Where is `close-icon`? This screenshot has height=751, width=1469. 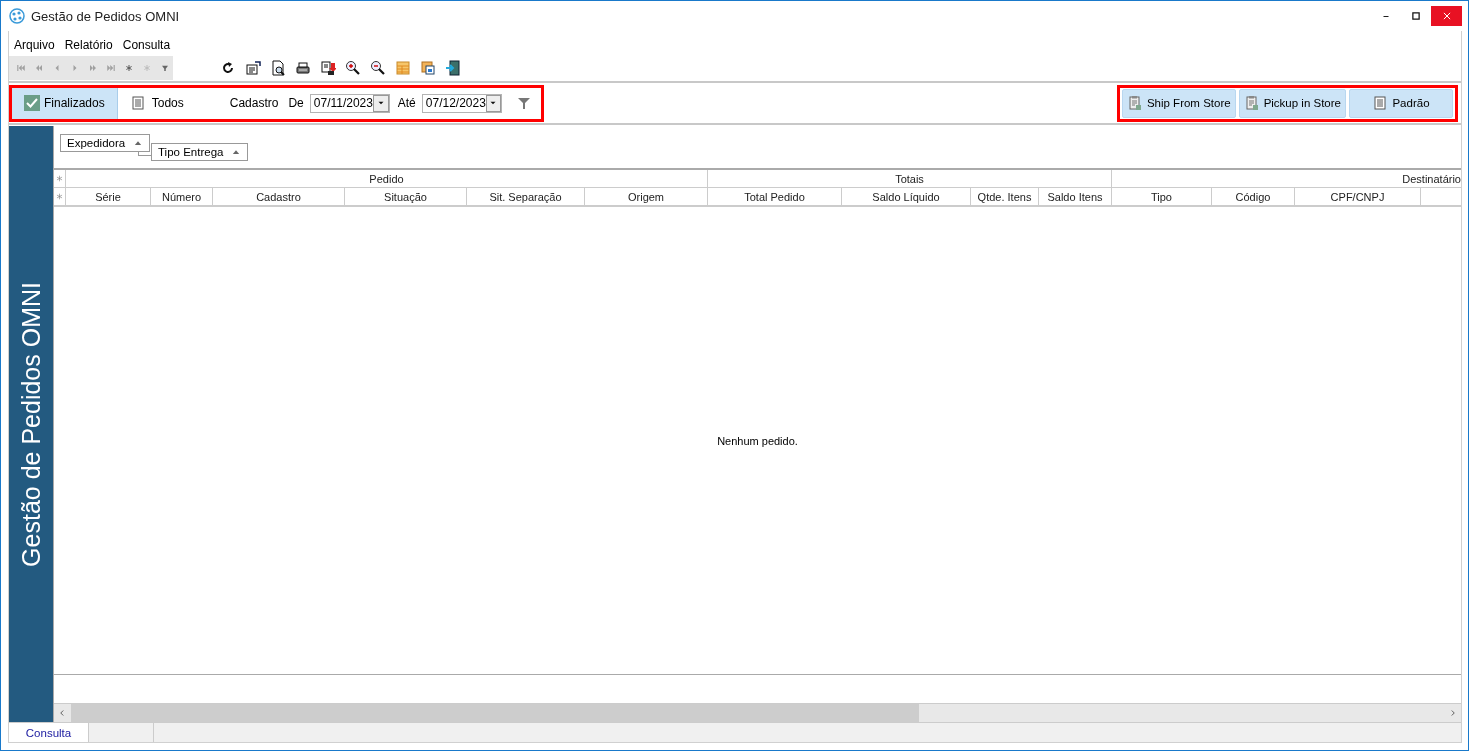
close-icon is located at coordinates (1446, 16).